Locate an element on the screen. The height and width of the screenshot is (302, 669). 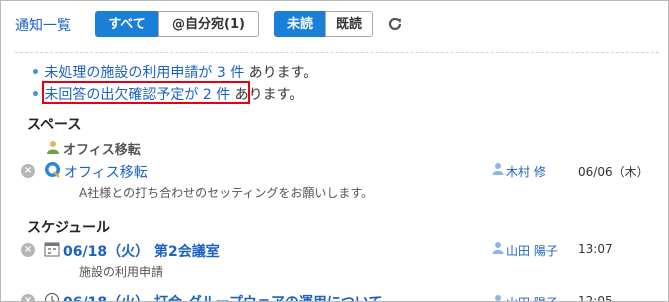
space-group-label: オフィス移転 is located at coordinates (102, 150).